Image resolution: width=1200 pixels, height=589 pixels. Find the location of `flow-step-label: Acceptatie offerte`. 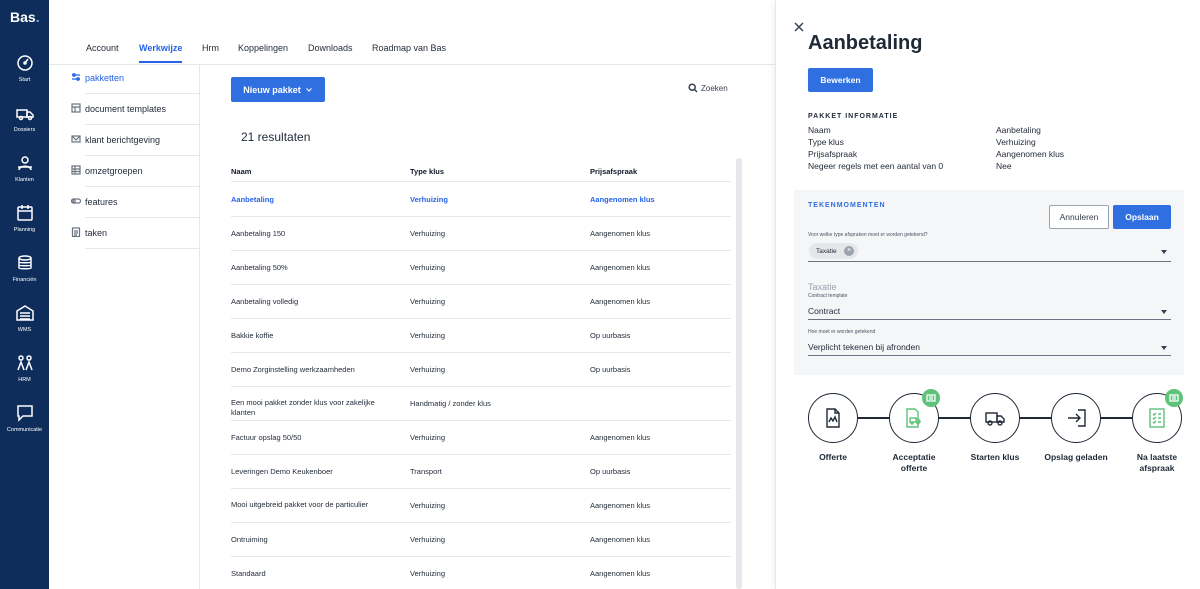

flow-step-label: Acceptatie offerte is located at coordinates (914, 462).